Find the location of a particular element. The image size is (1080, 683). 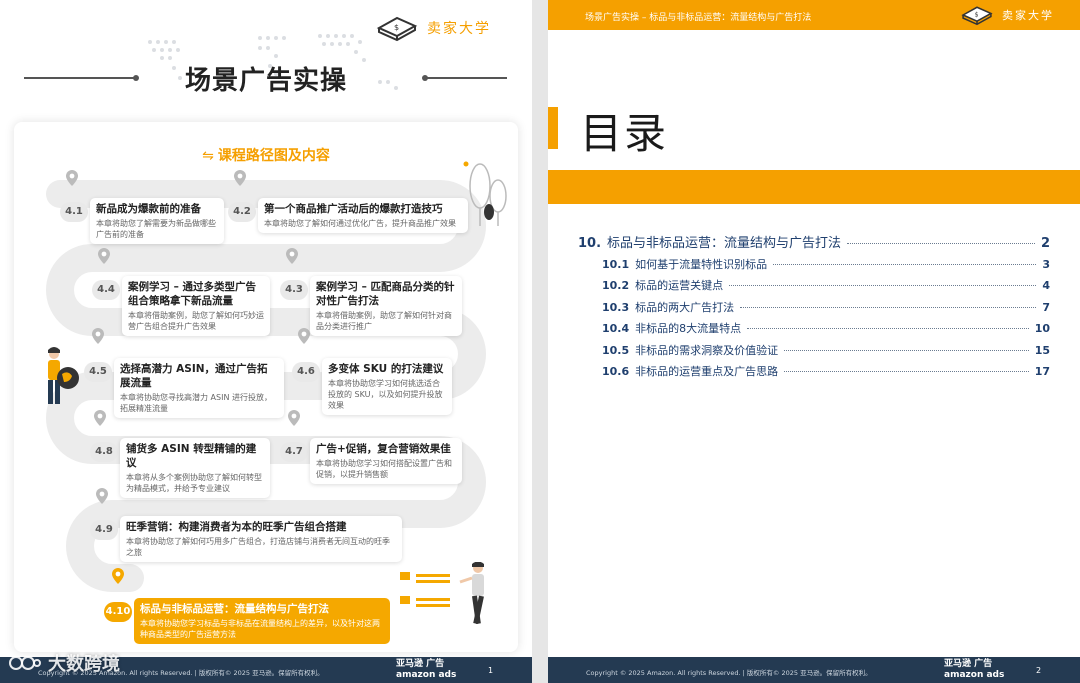

toc-entry-title: 标品的运营关键点 is located at coordinates (679, 285).